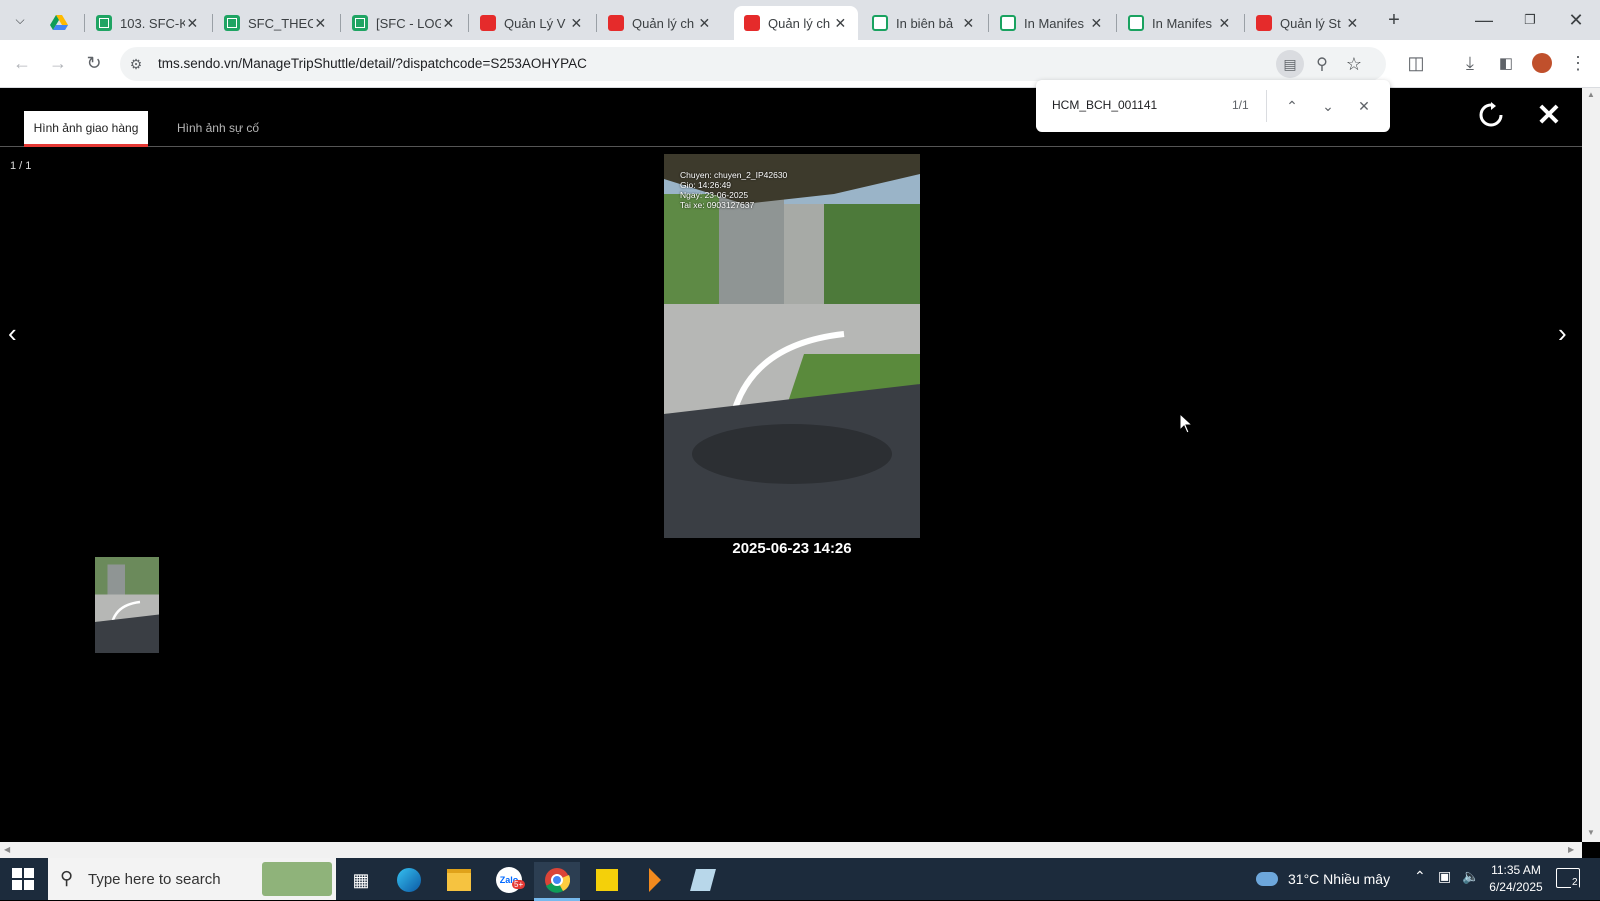  What do you see at coordinates (20, 20) in the screenshot?
I see `tab-search-chevron-icon: ⌵` at bounding box center [20, 20].